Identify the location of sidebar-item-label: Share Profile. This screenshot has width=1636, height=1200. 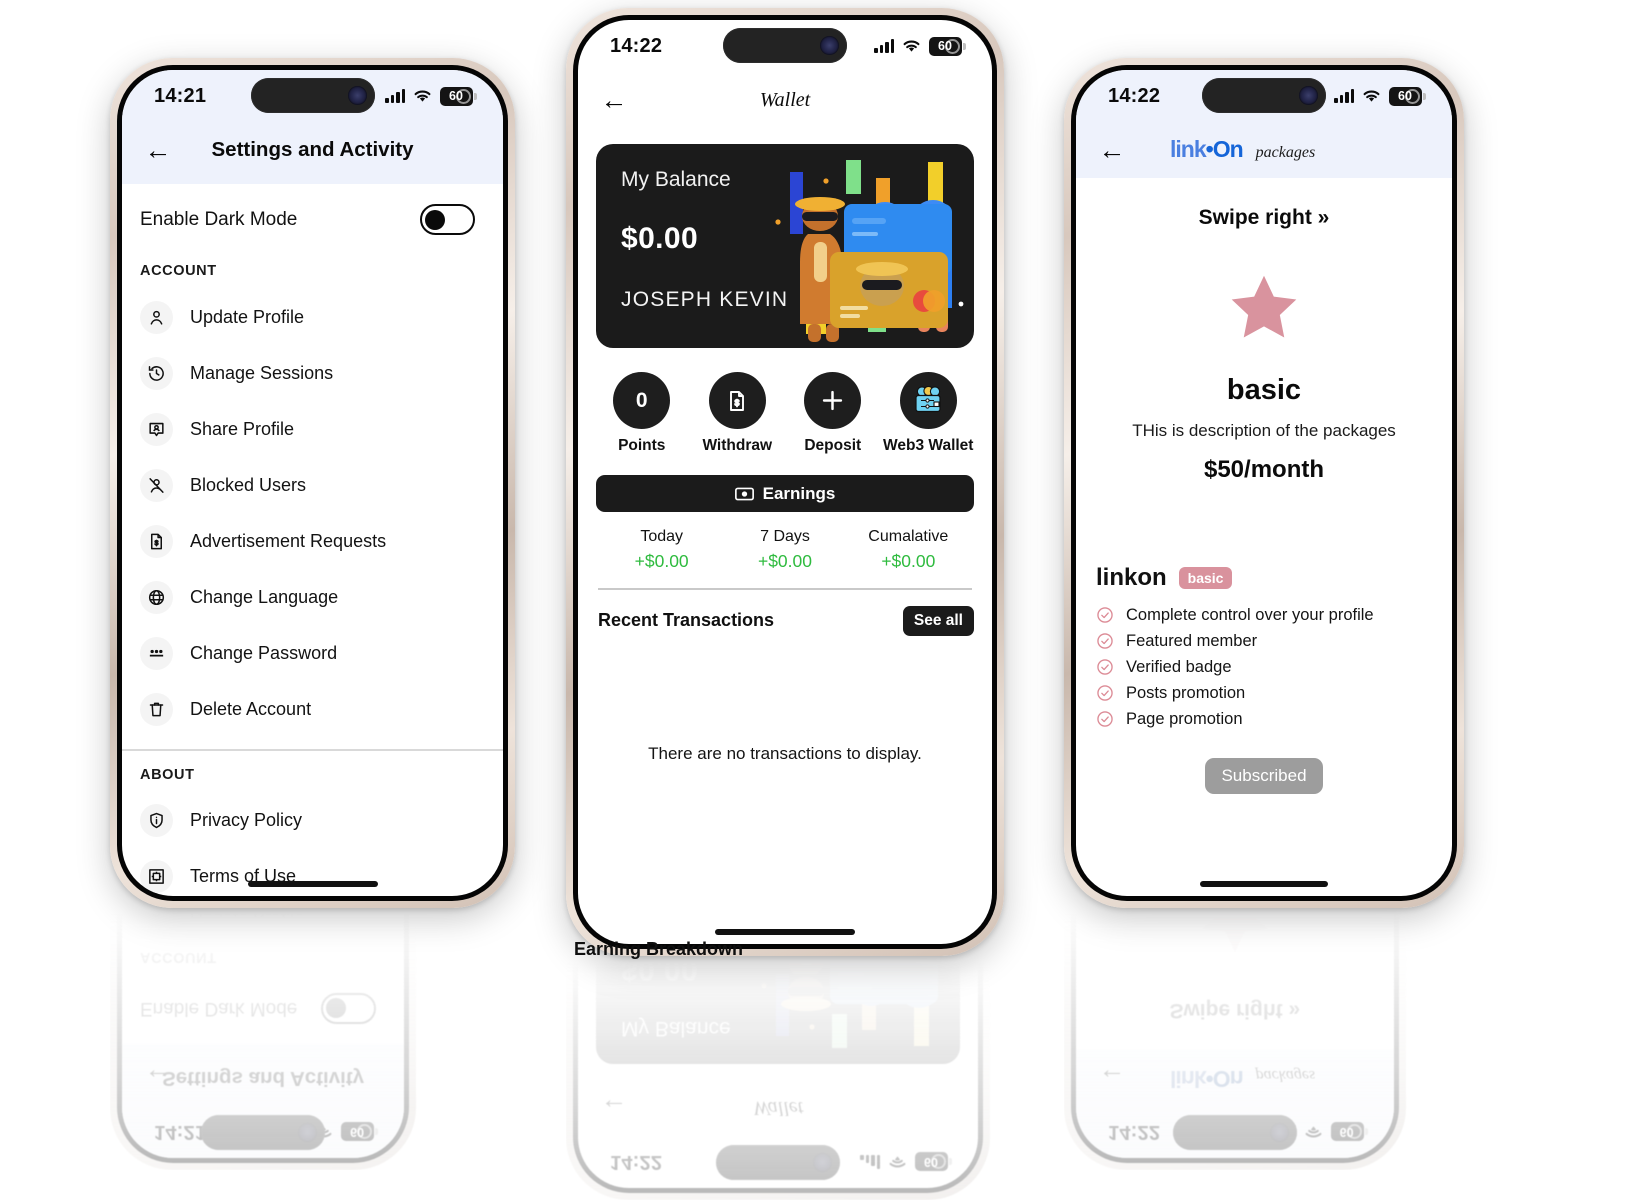
(242, 428).